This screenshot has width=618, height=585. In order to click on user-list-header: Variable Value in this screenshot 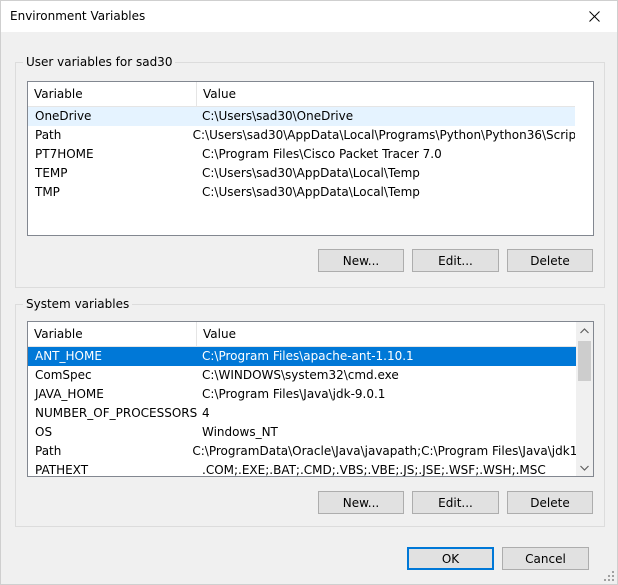, I will do `click(301, 94)`.